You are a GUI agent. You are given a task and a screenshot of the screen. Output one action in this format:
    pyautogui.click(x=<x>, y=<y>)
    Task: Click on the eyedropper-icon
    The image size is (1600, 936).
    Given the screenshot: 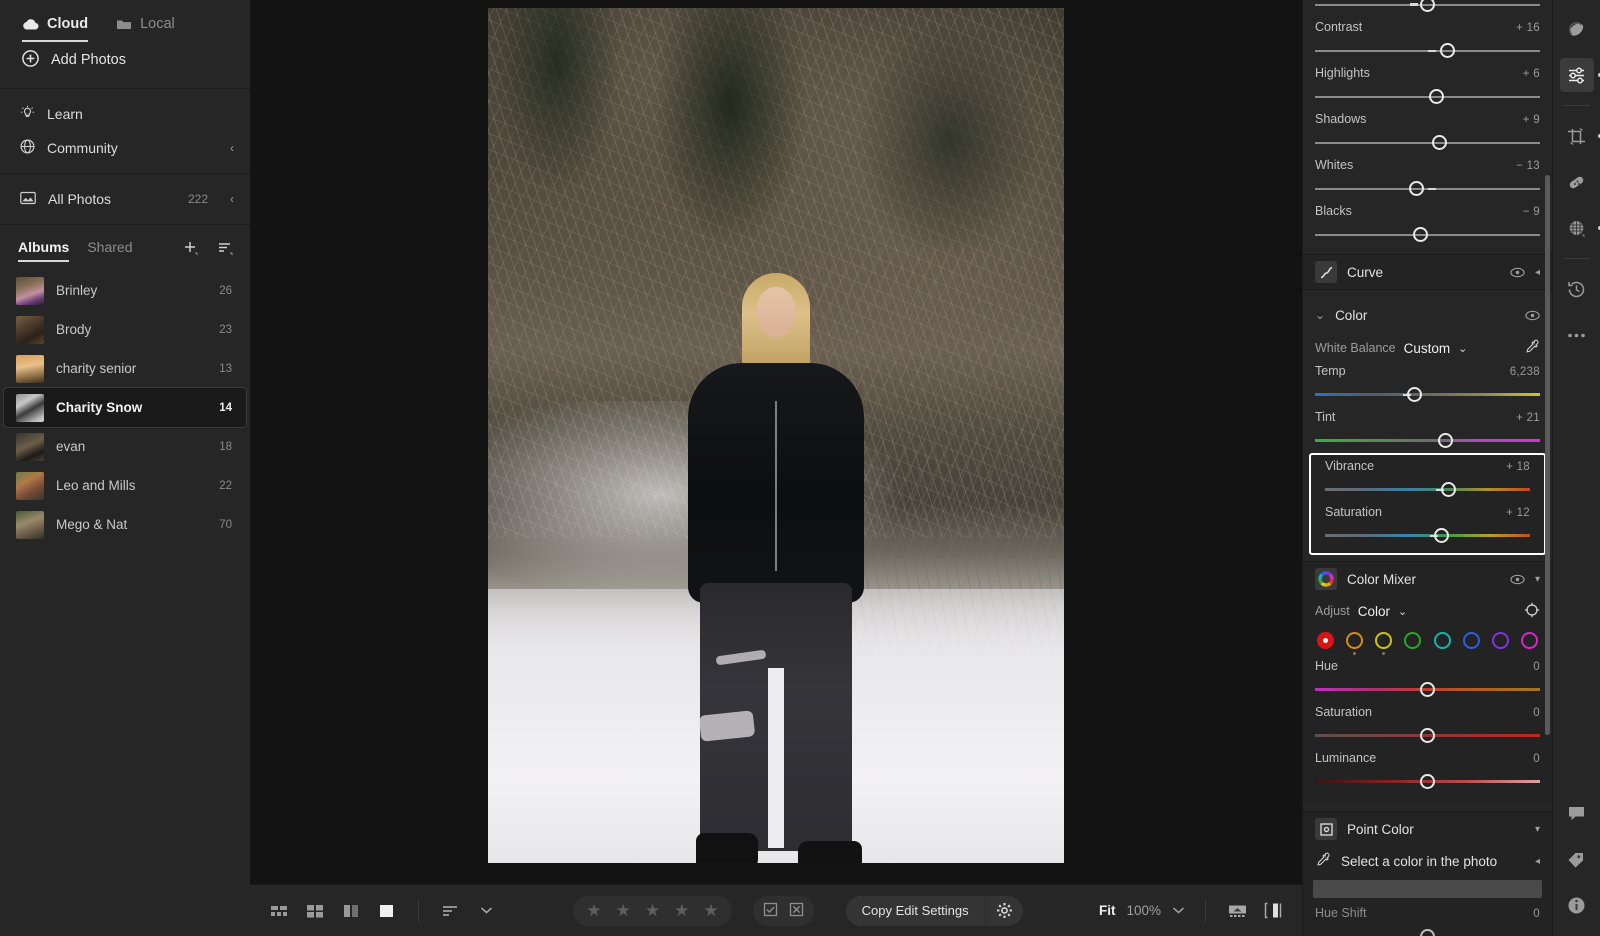 What is the action you would take?
    pyautogui.click(x=1532, y=348)
    